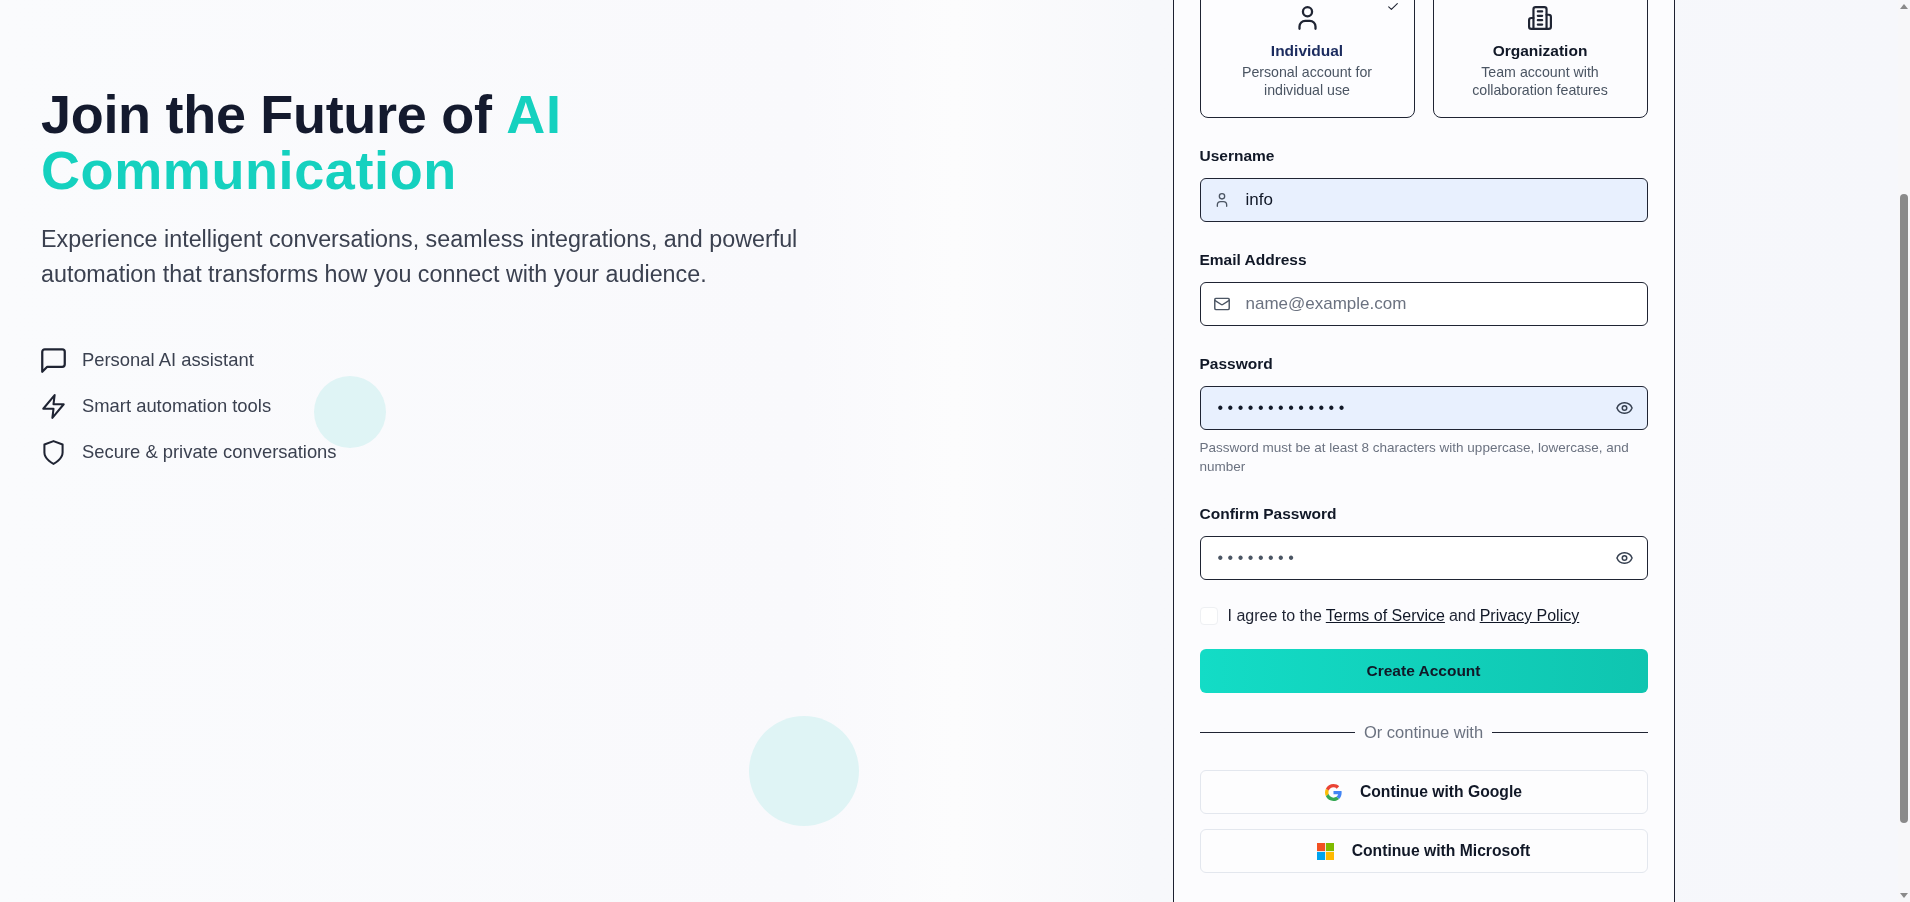  Describe the element at coordinates (1221, 304) in the screenshot. I see `mail-icon` at that location.